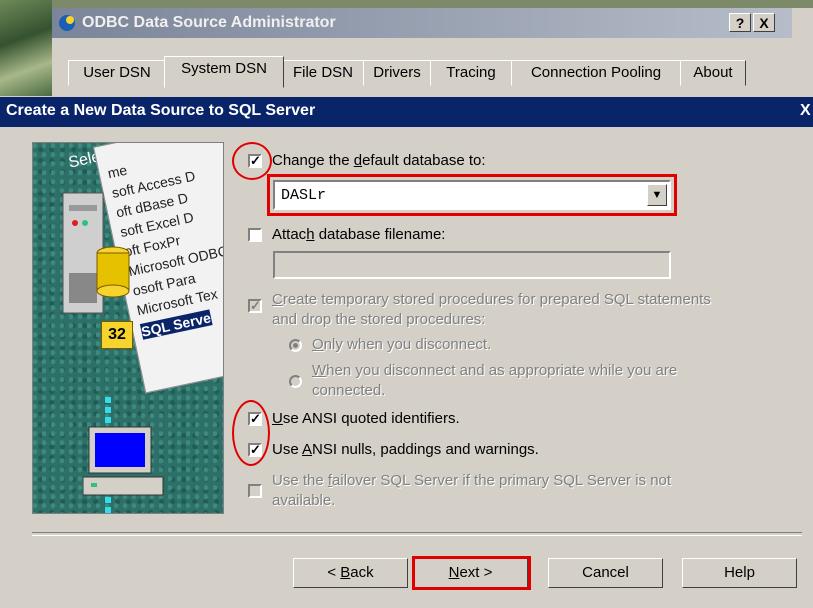 Image resolution: width=813 pixels, height=608 pixels. I want to click on radio-appropriate-label-2: connected., so click(349, 390).